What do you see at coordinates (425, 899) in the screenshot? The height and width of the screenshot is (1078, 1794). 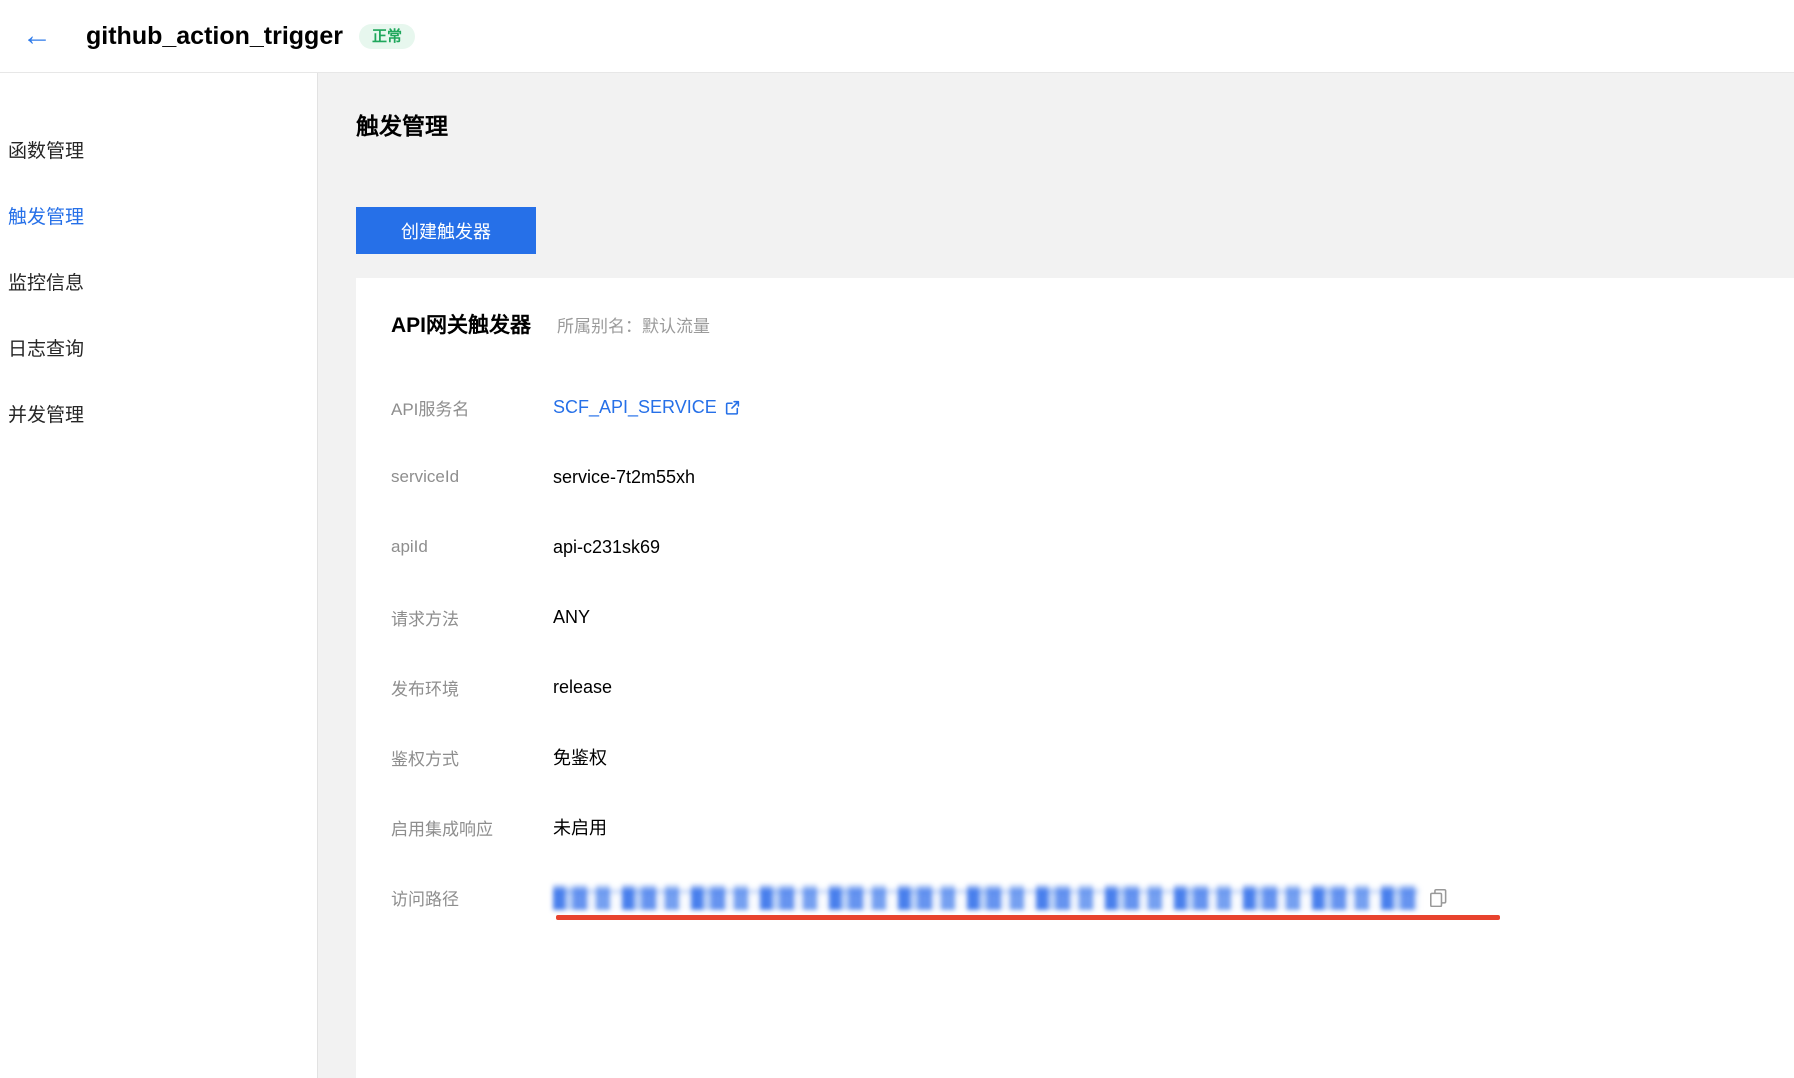 I see `field-label: 访问路径` at bounding box center [425, 899].